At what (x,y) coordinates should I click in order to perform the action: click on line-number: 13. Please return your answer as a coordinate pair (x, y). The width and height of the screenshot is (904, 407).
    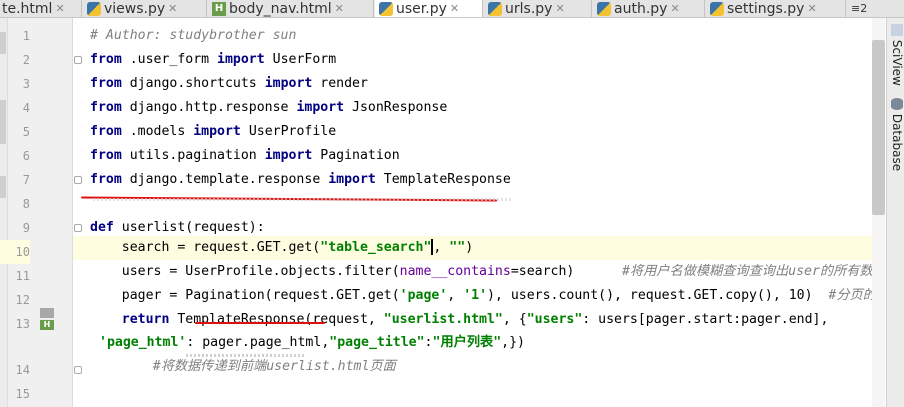
    Looking at the image, I should click on (22, 324).